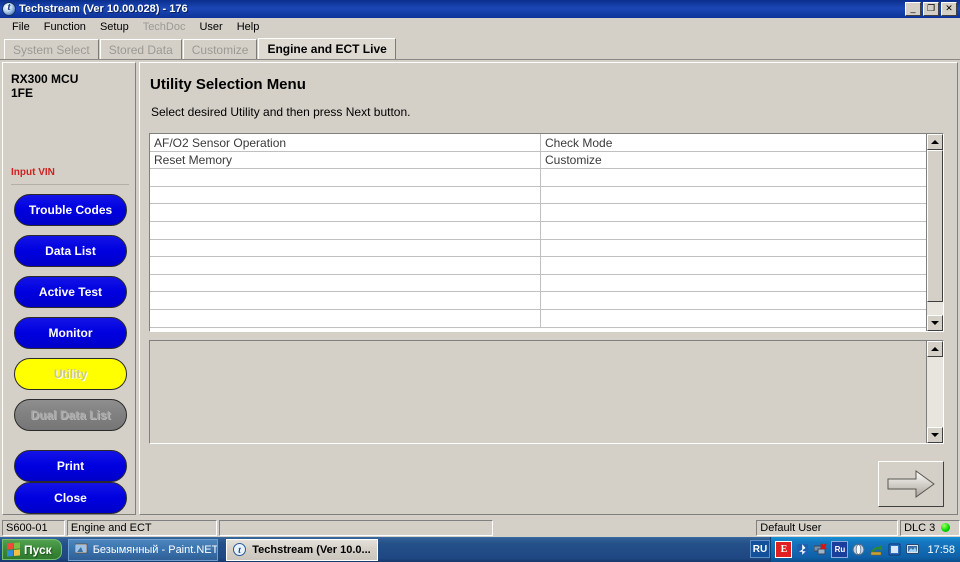  I want to click on menu-item-file: File, so click(21, 27).